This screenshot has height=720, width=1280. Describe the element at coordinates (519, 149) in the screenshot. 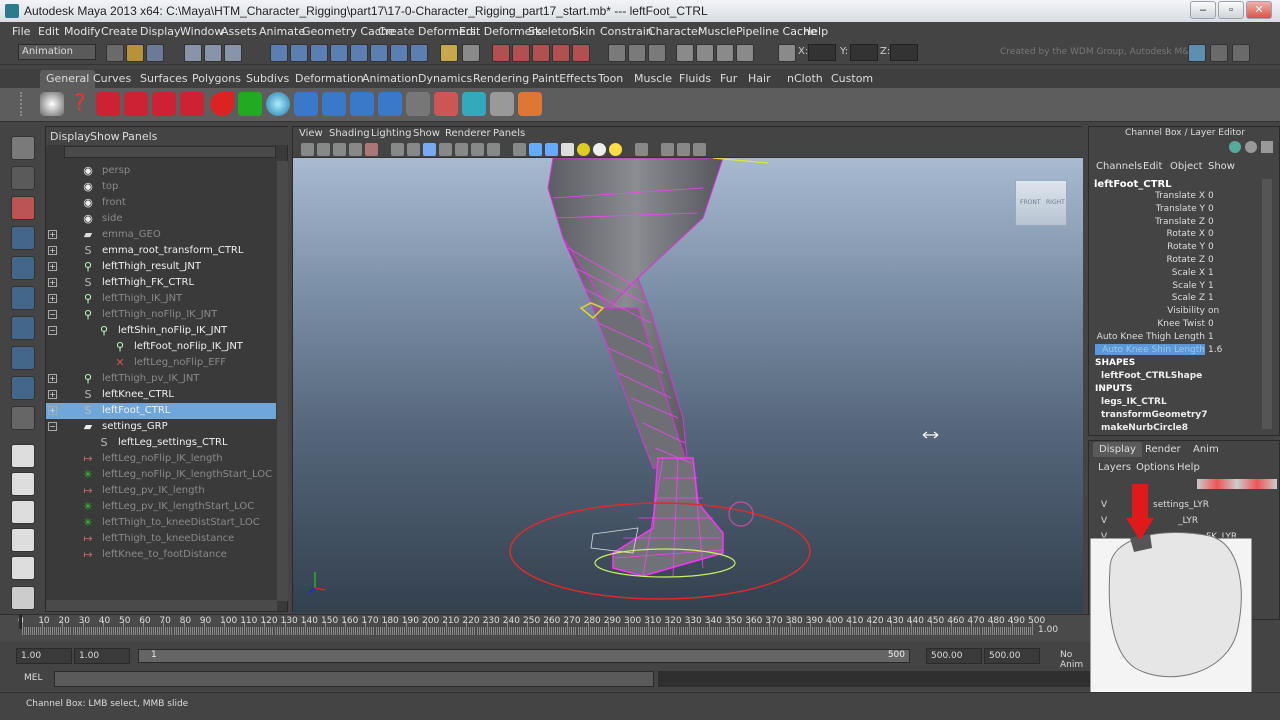

I see `wireframe-icon` at that location.